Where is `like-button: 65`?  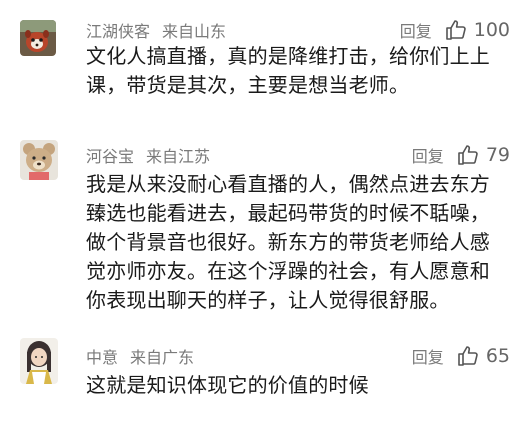
like-button: 65 is located at coordinates (483, 356).